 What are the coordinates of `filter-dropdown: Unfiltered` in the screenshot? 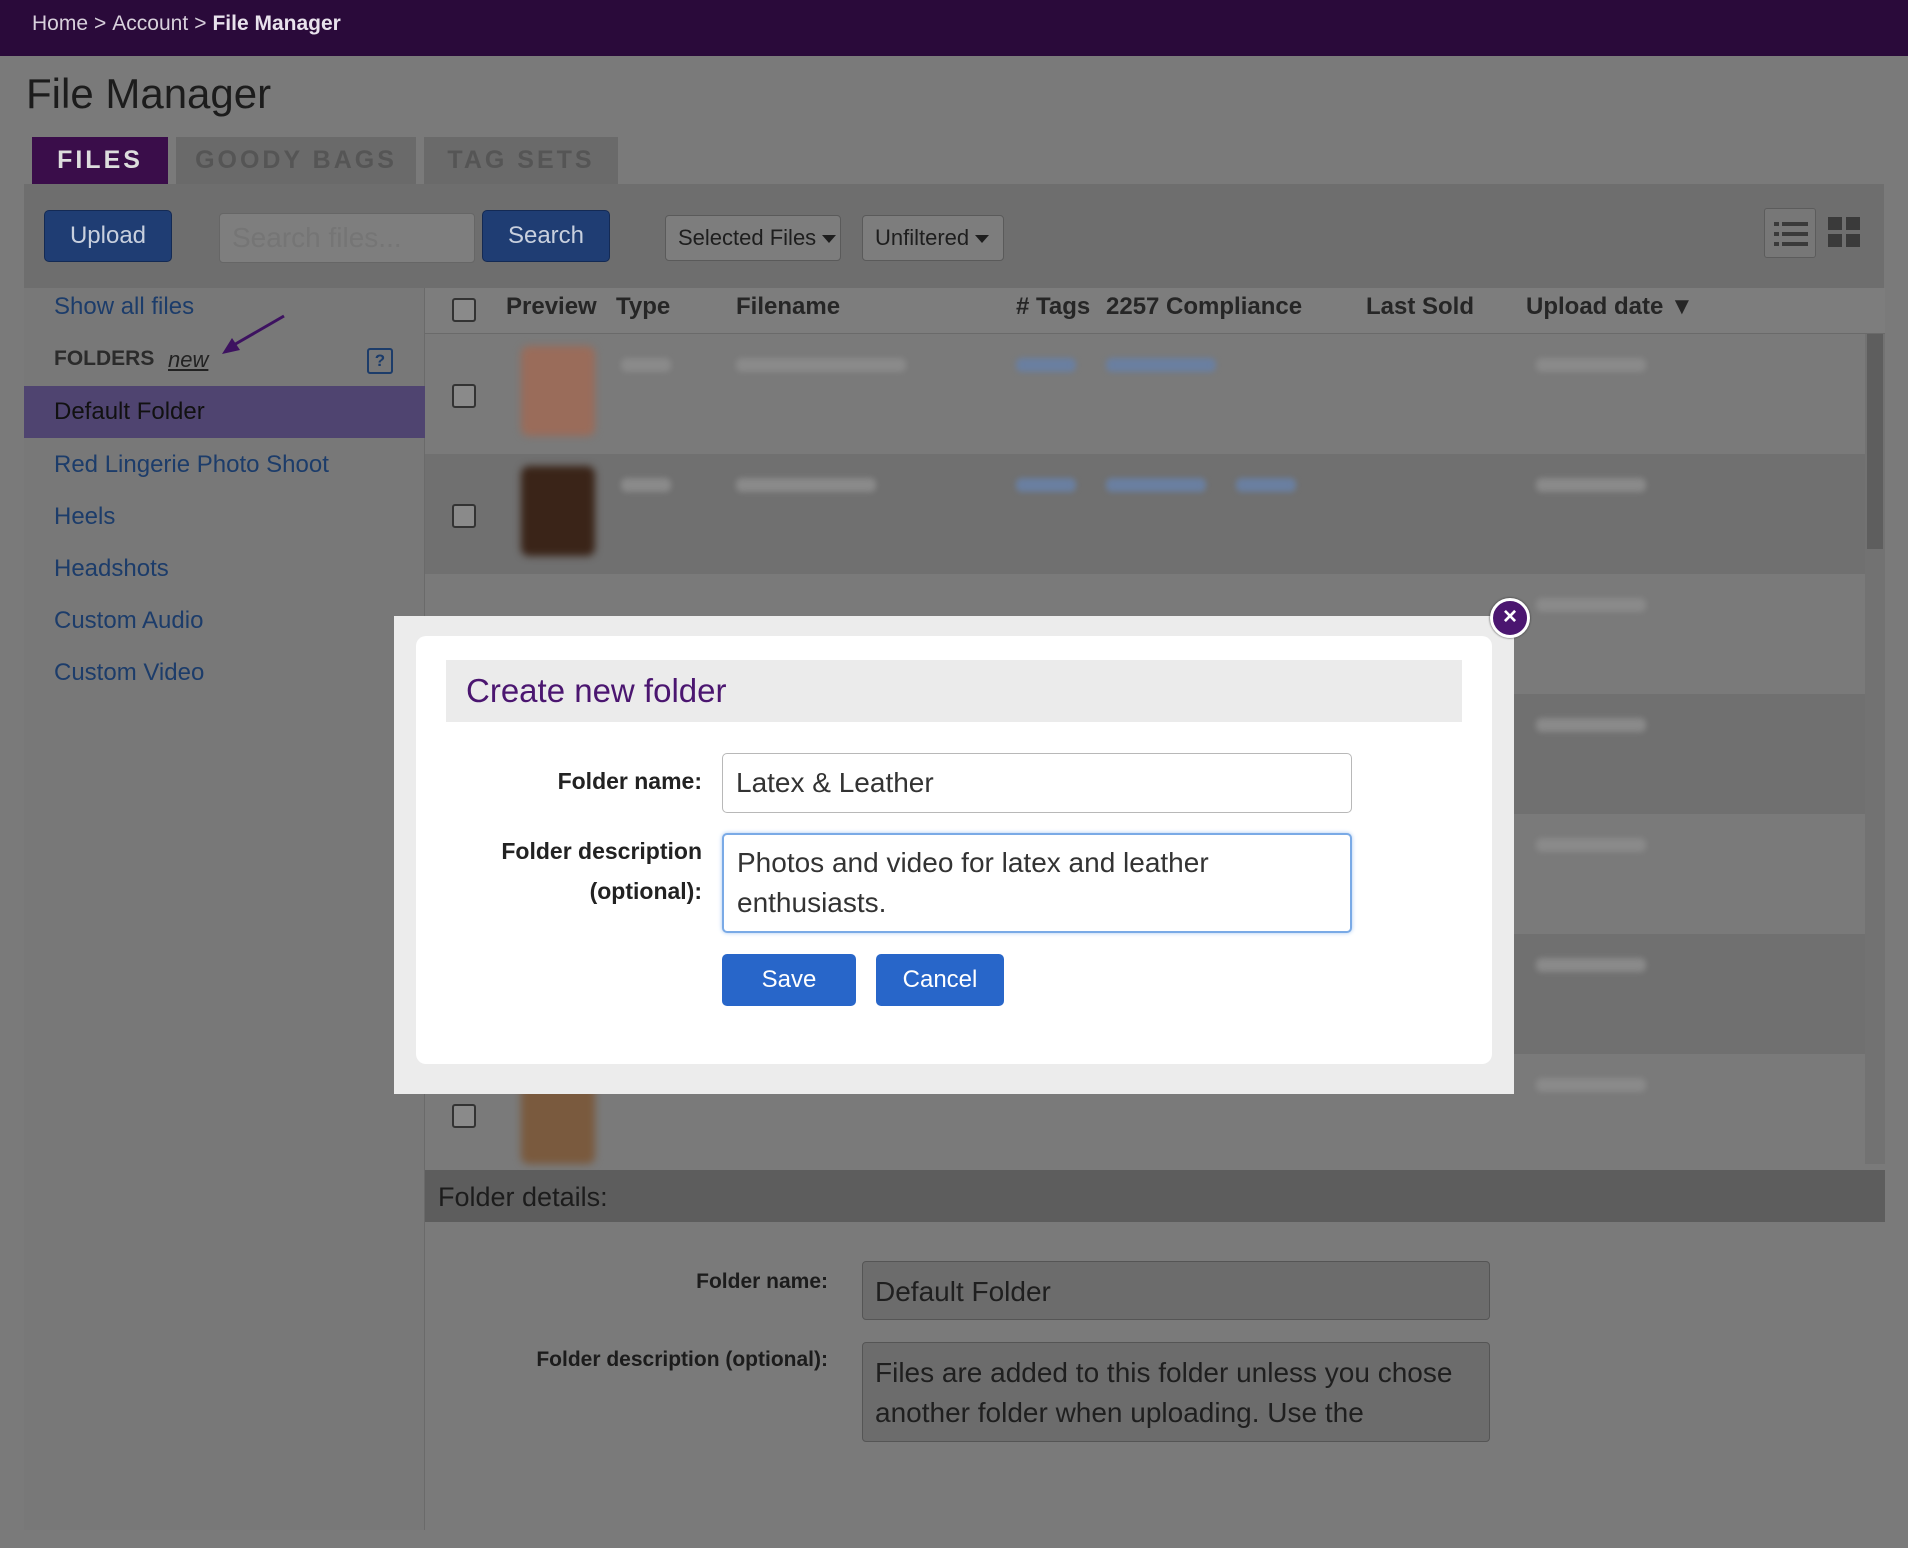 It's located at (933, 238).